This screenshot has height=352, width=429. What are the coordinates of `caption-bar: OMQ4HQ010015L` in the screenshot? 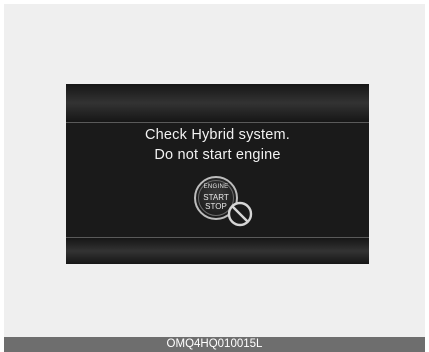 It's located at (214, 344).